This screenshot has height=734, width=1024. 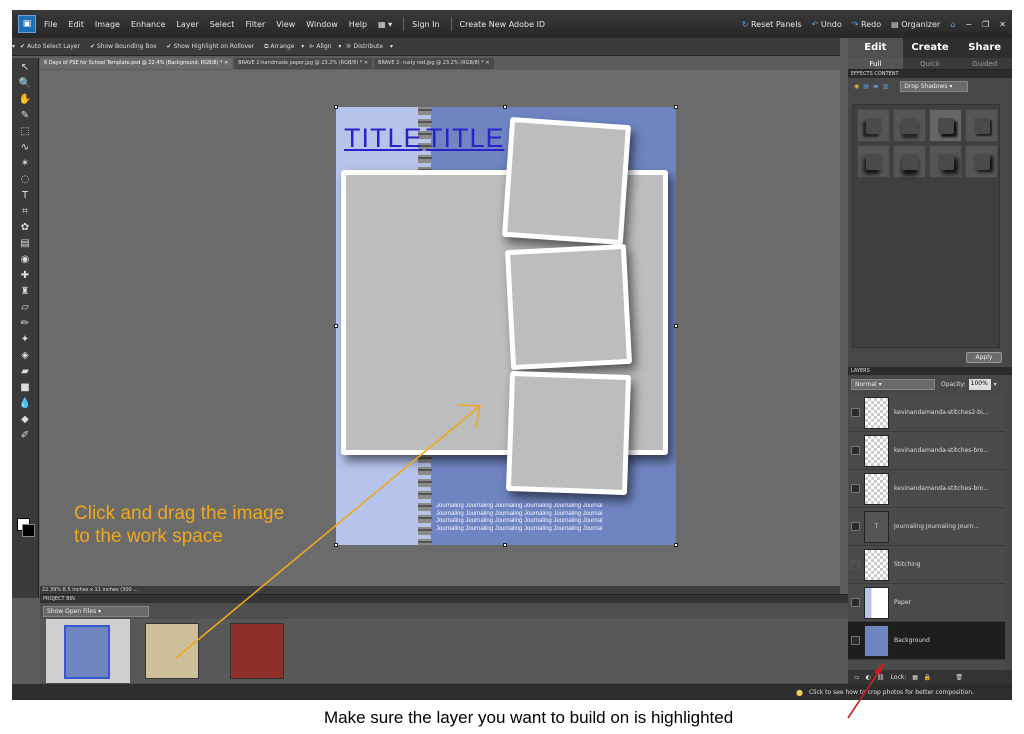 I want to click on straighten-tool-icon: ▤, so click(x=25, y=243).